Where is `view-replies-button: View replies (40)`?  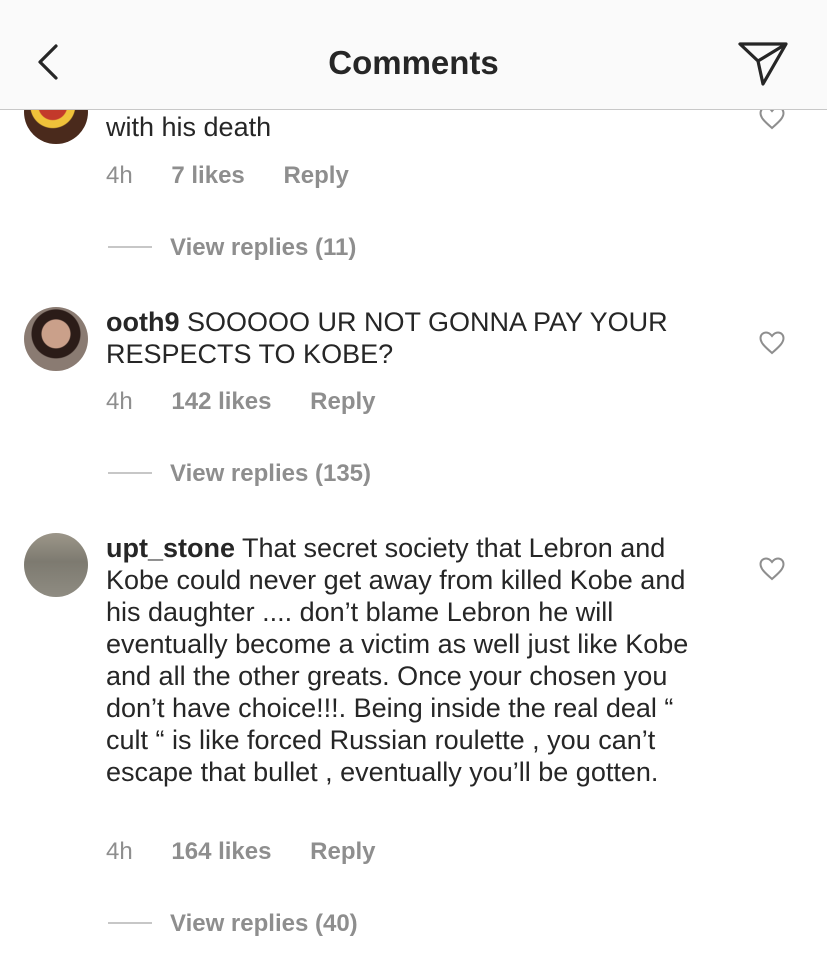
view-replies-button: View replies (40) is located at coordinates (233, 924).